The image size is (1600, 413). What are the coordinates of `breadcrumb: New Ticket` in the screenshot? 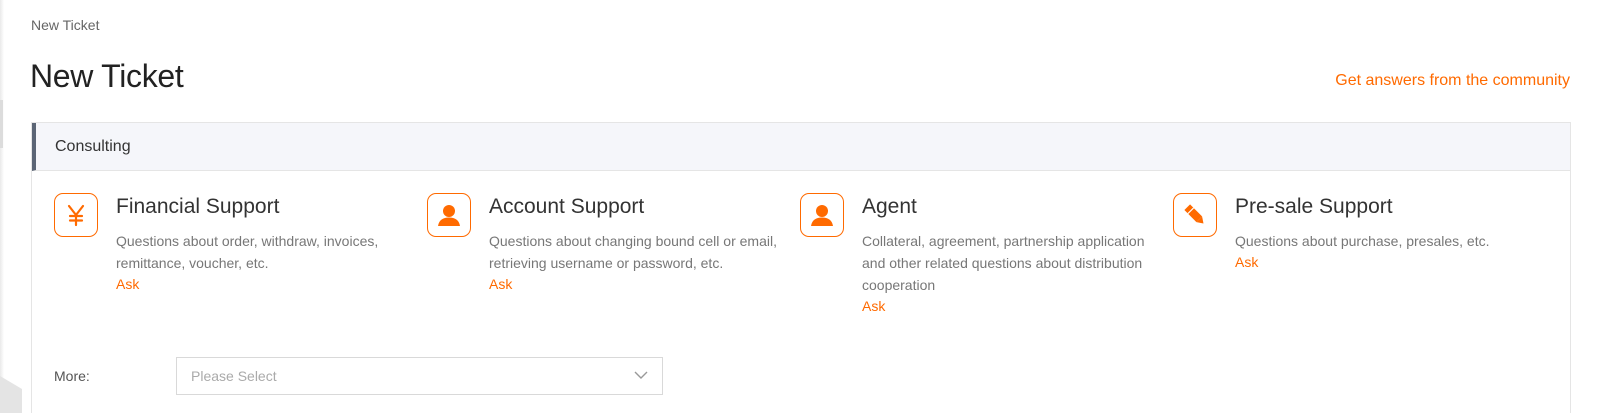 It's located at (65, 25).